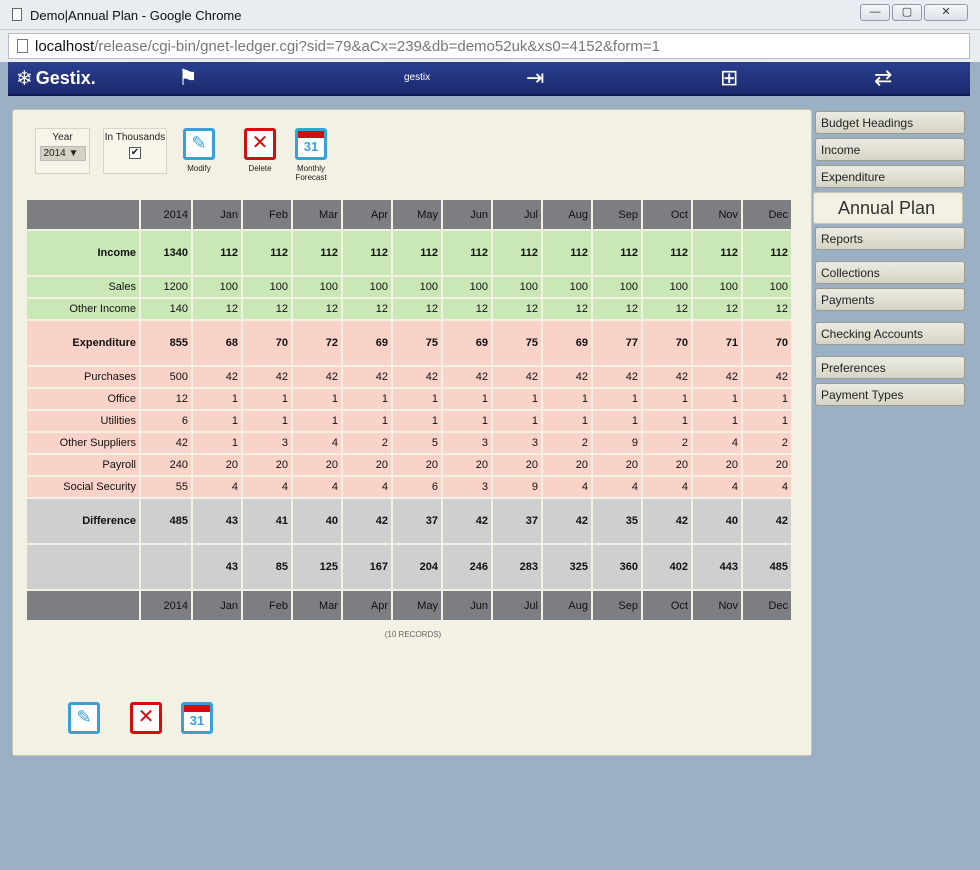  I want to click on table-row: Payroll 240 20 20 20 20 20 20 20 20 20 20 20 20, so click(409, 465).